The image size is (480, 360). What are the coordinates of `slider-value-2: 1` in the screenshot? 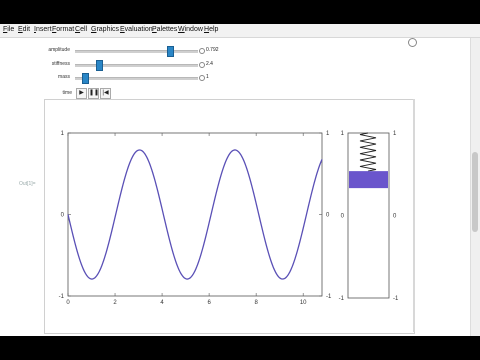 It's located at (207, 77).